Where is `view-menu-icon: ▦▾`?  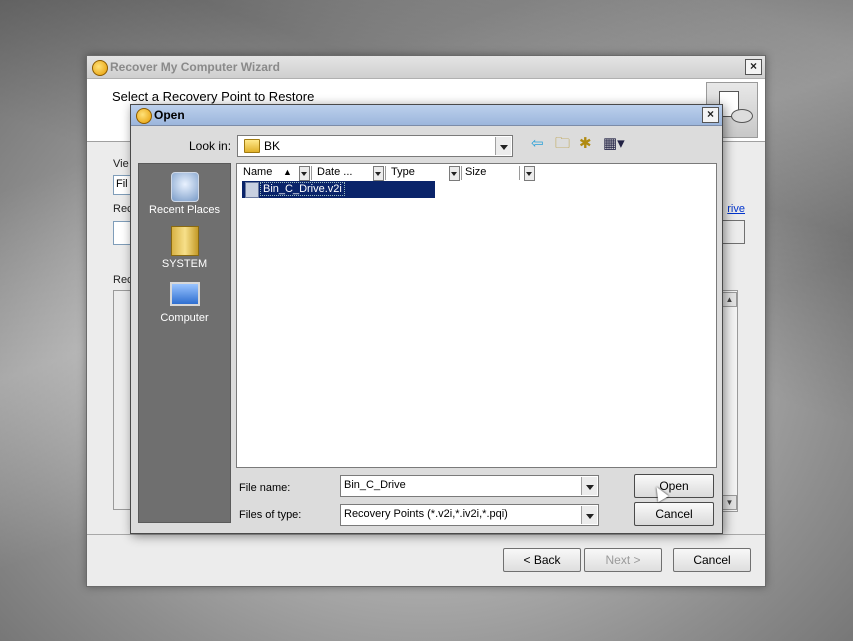
view-menu-icon: ▦▾ is located at coordinates (614, 144).